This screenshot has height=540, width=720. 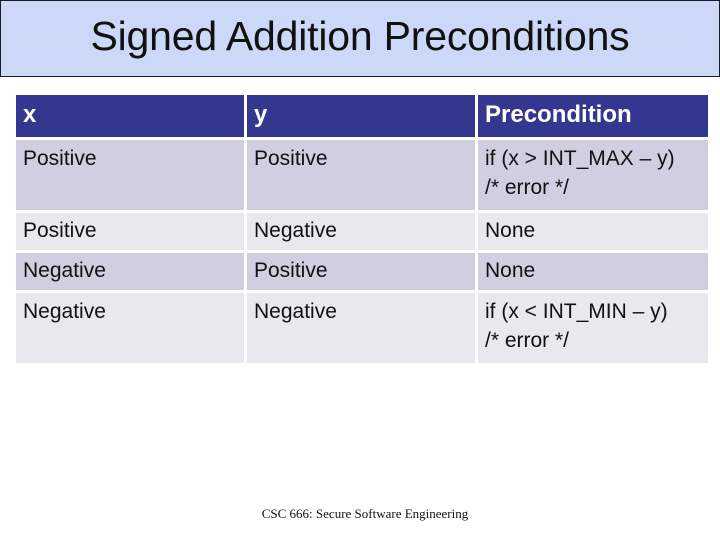 What do you see at coordinates (527, 187) in the screenshot?
I see `row-1-precondition-line2: /* error */` at bounding box center [527, 187].